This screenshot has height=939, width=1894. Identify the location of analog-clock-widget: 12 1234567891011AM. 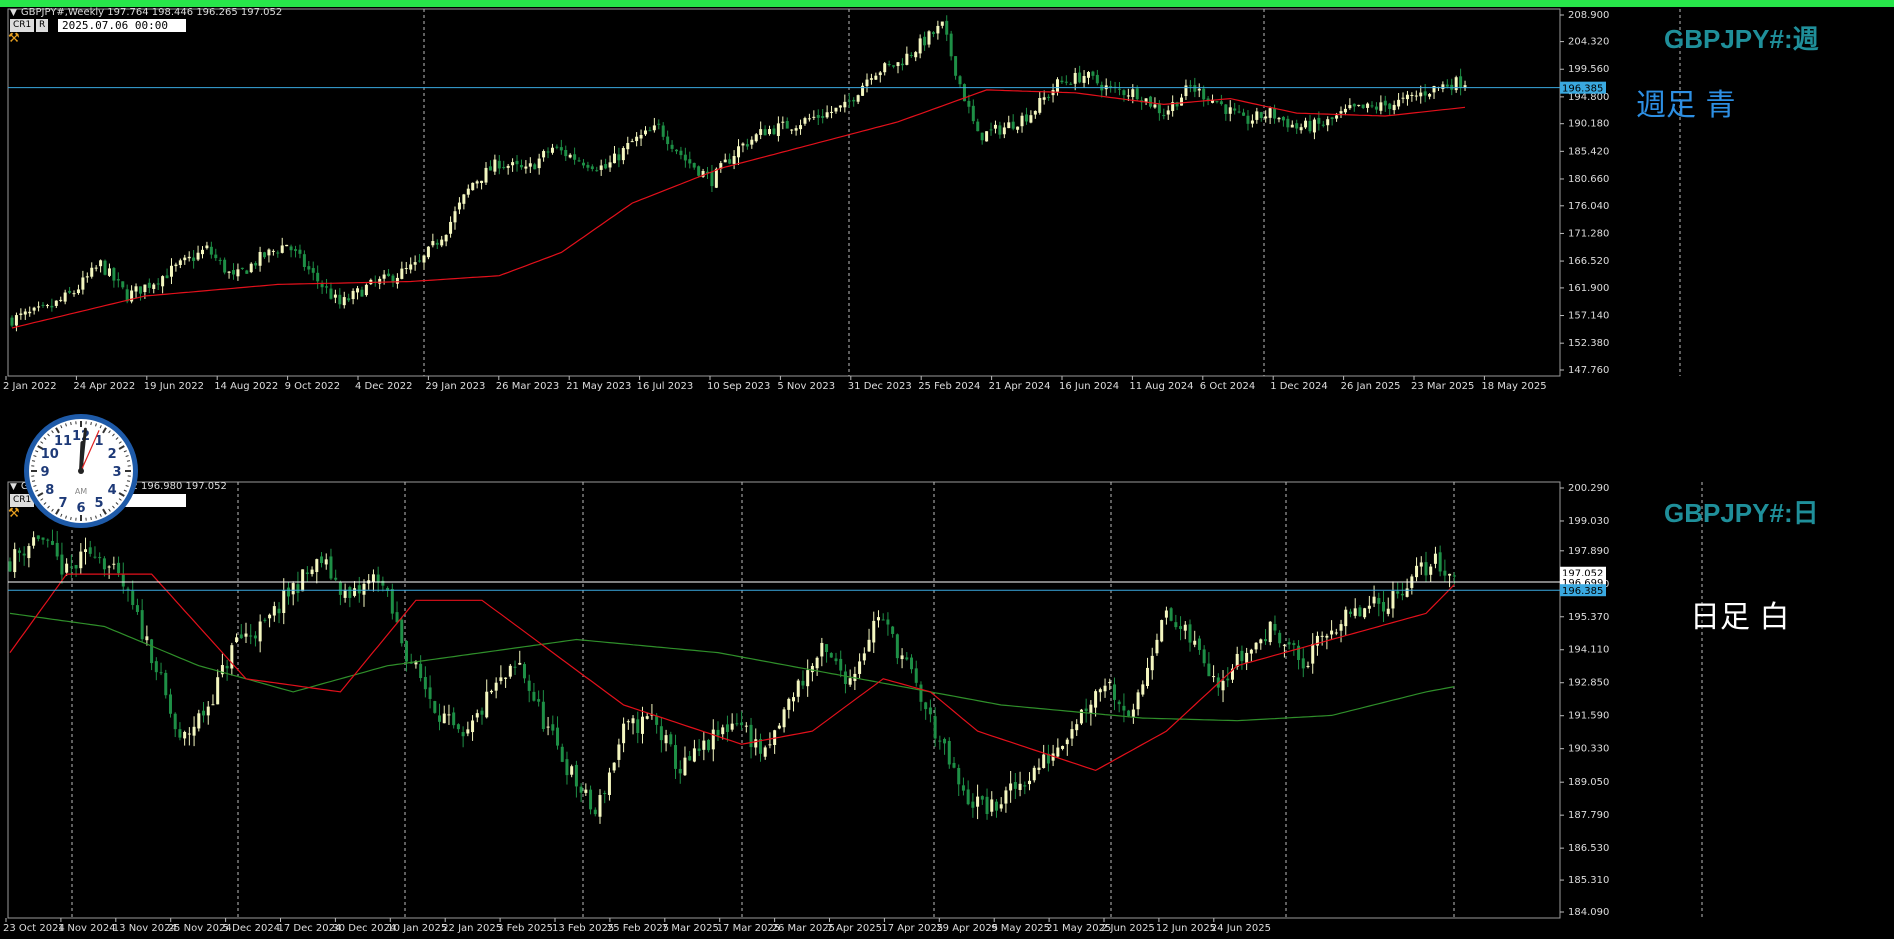
(81, 471).